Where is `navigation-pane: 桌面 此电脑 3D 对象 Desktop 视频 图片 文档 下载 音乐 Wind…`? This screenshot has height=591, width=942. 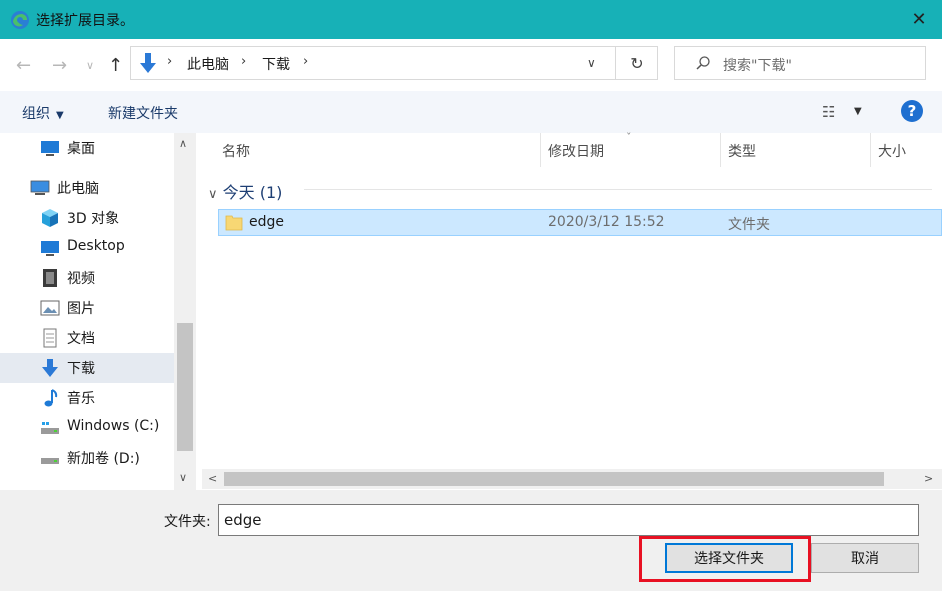
navigation-pane: 桌面 此电脑 3D 对象 Desktop 视频 图片 文档 下载 音乐 Wind… is located at coordinates (98, 311).